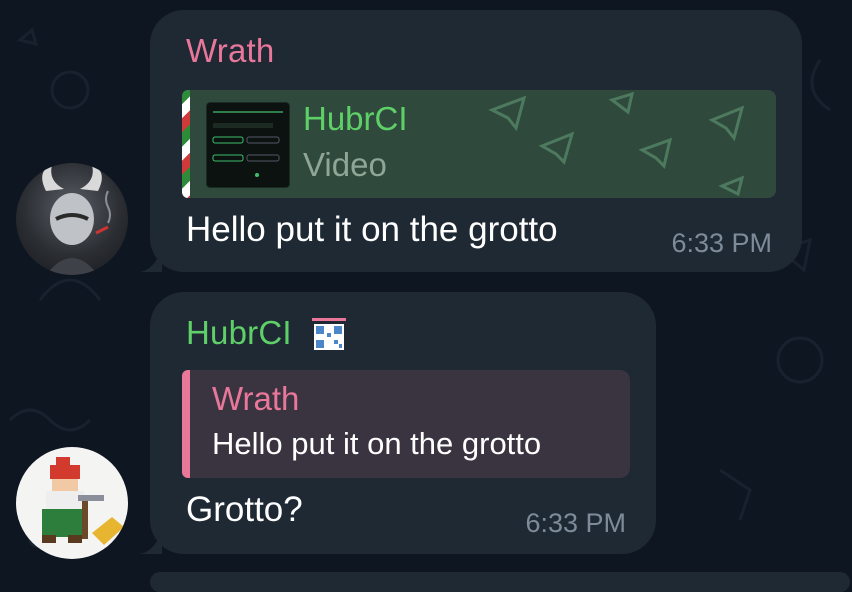 The image size is (852, 592). What do you see at coordinates (76, 220) in the screenshot?
I see `horned-mask-avatar-image` at bounding box center [76, 220].